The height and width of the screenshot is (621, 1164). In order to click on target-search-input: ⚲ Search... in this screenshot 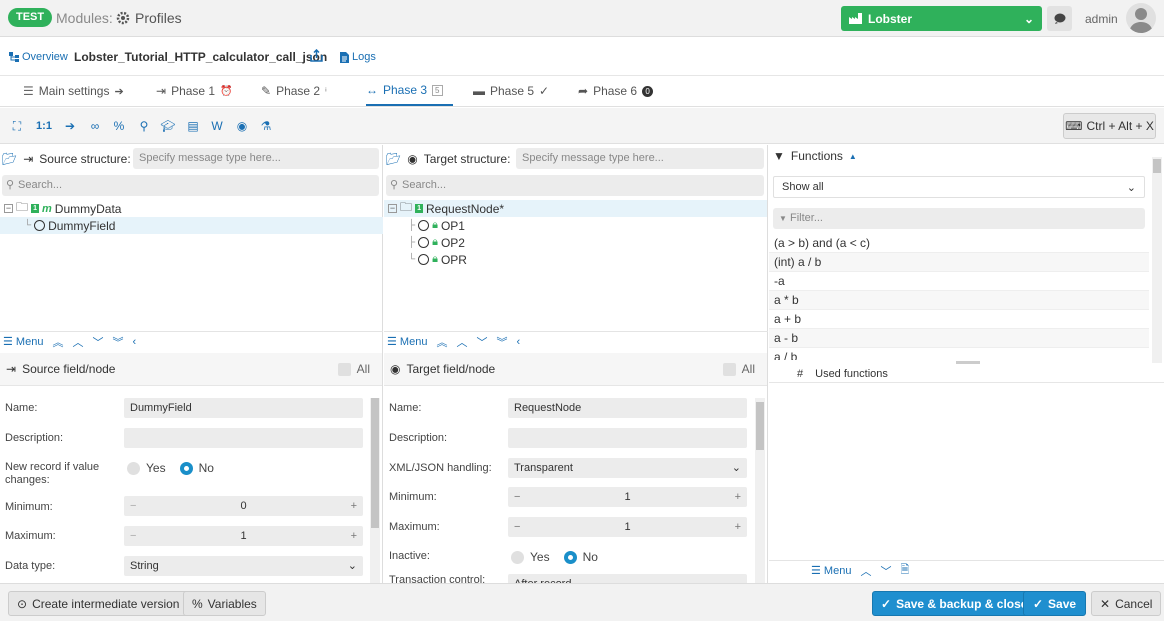, I will do `click(575, 185)`.